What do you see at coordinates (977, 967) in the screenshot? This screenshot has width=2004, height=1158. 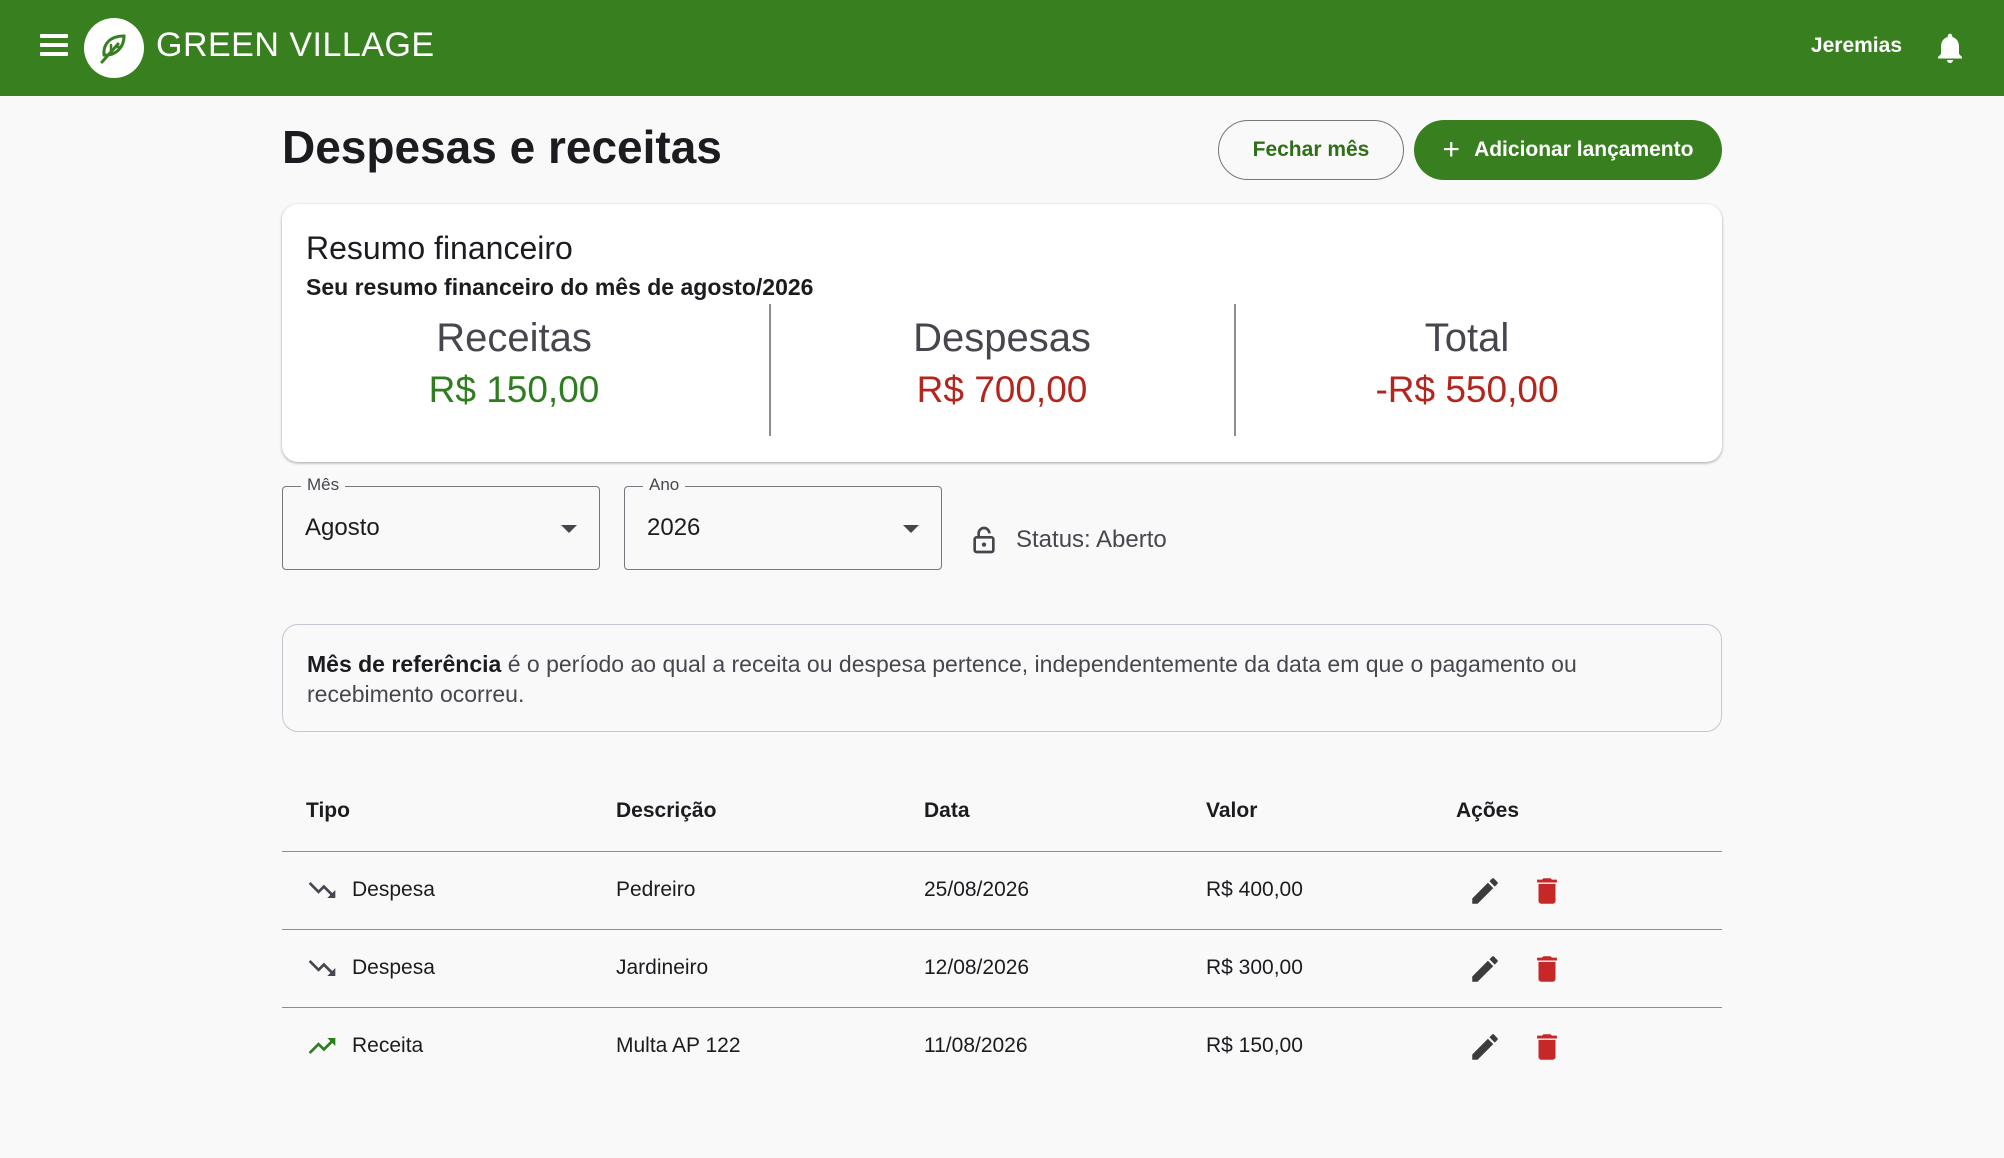 I see `row-date: 12/08/2026` at bounding box center [977, 967].